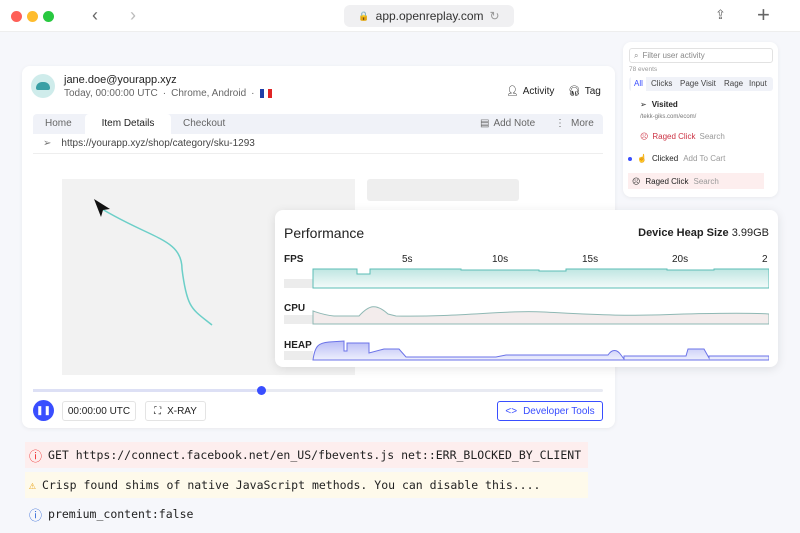 This screenshot has height=533, width=800. I want to click on filter-page-visit: Page Visit, so click(698, 84).